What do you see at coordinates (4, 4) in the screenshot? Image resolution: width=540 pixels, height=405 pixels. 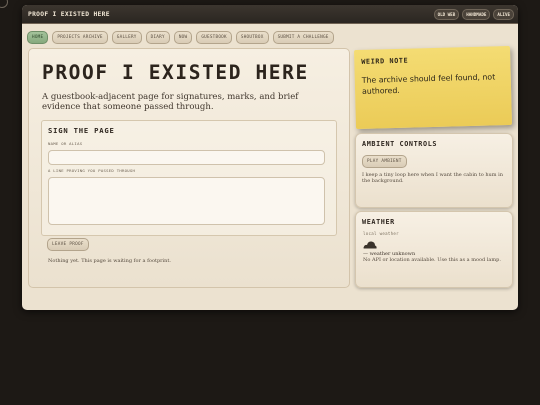 I see `corner-circle-icon` at bounding box center [4, 4].